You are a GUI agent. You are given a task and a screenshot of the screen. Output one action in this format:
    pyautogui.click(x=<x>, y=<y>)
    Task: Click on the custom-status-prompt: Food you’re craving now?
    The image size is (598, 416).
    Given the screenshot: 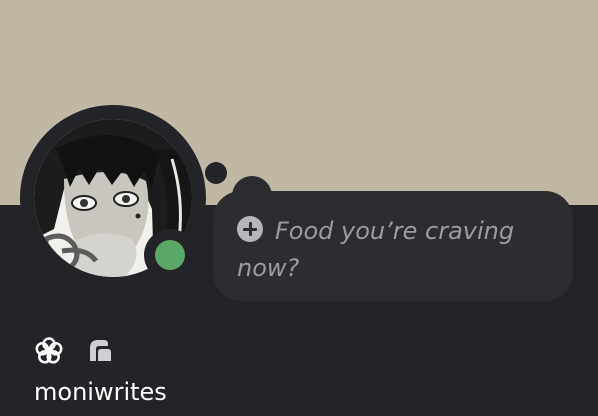 What is the action you would take?
    pyautogui.click(x=376, y=249)
    